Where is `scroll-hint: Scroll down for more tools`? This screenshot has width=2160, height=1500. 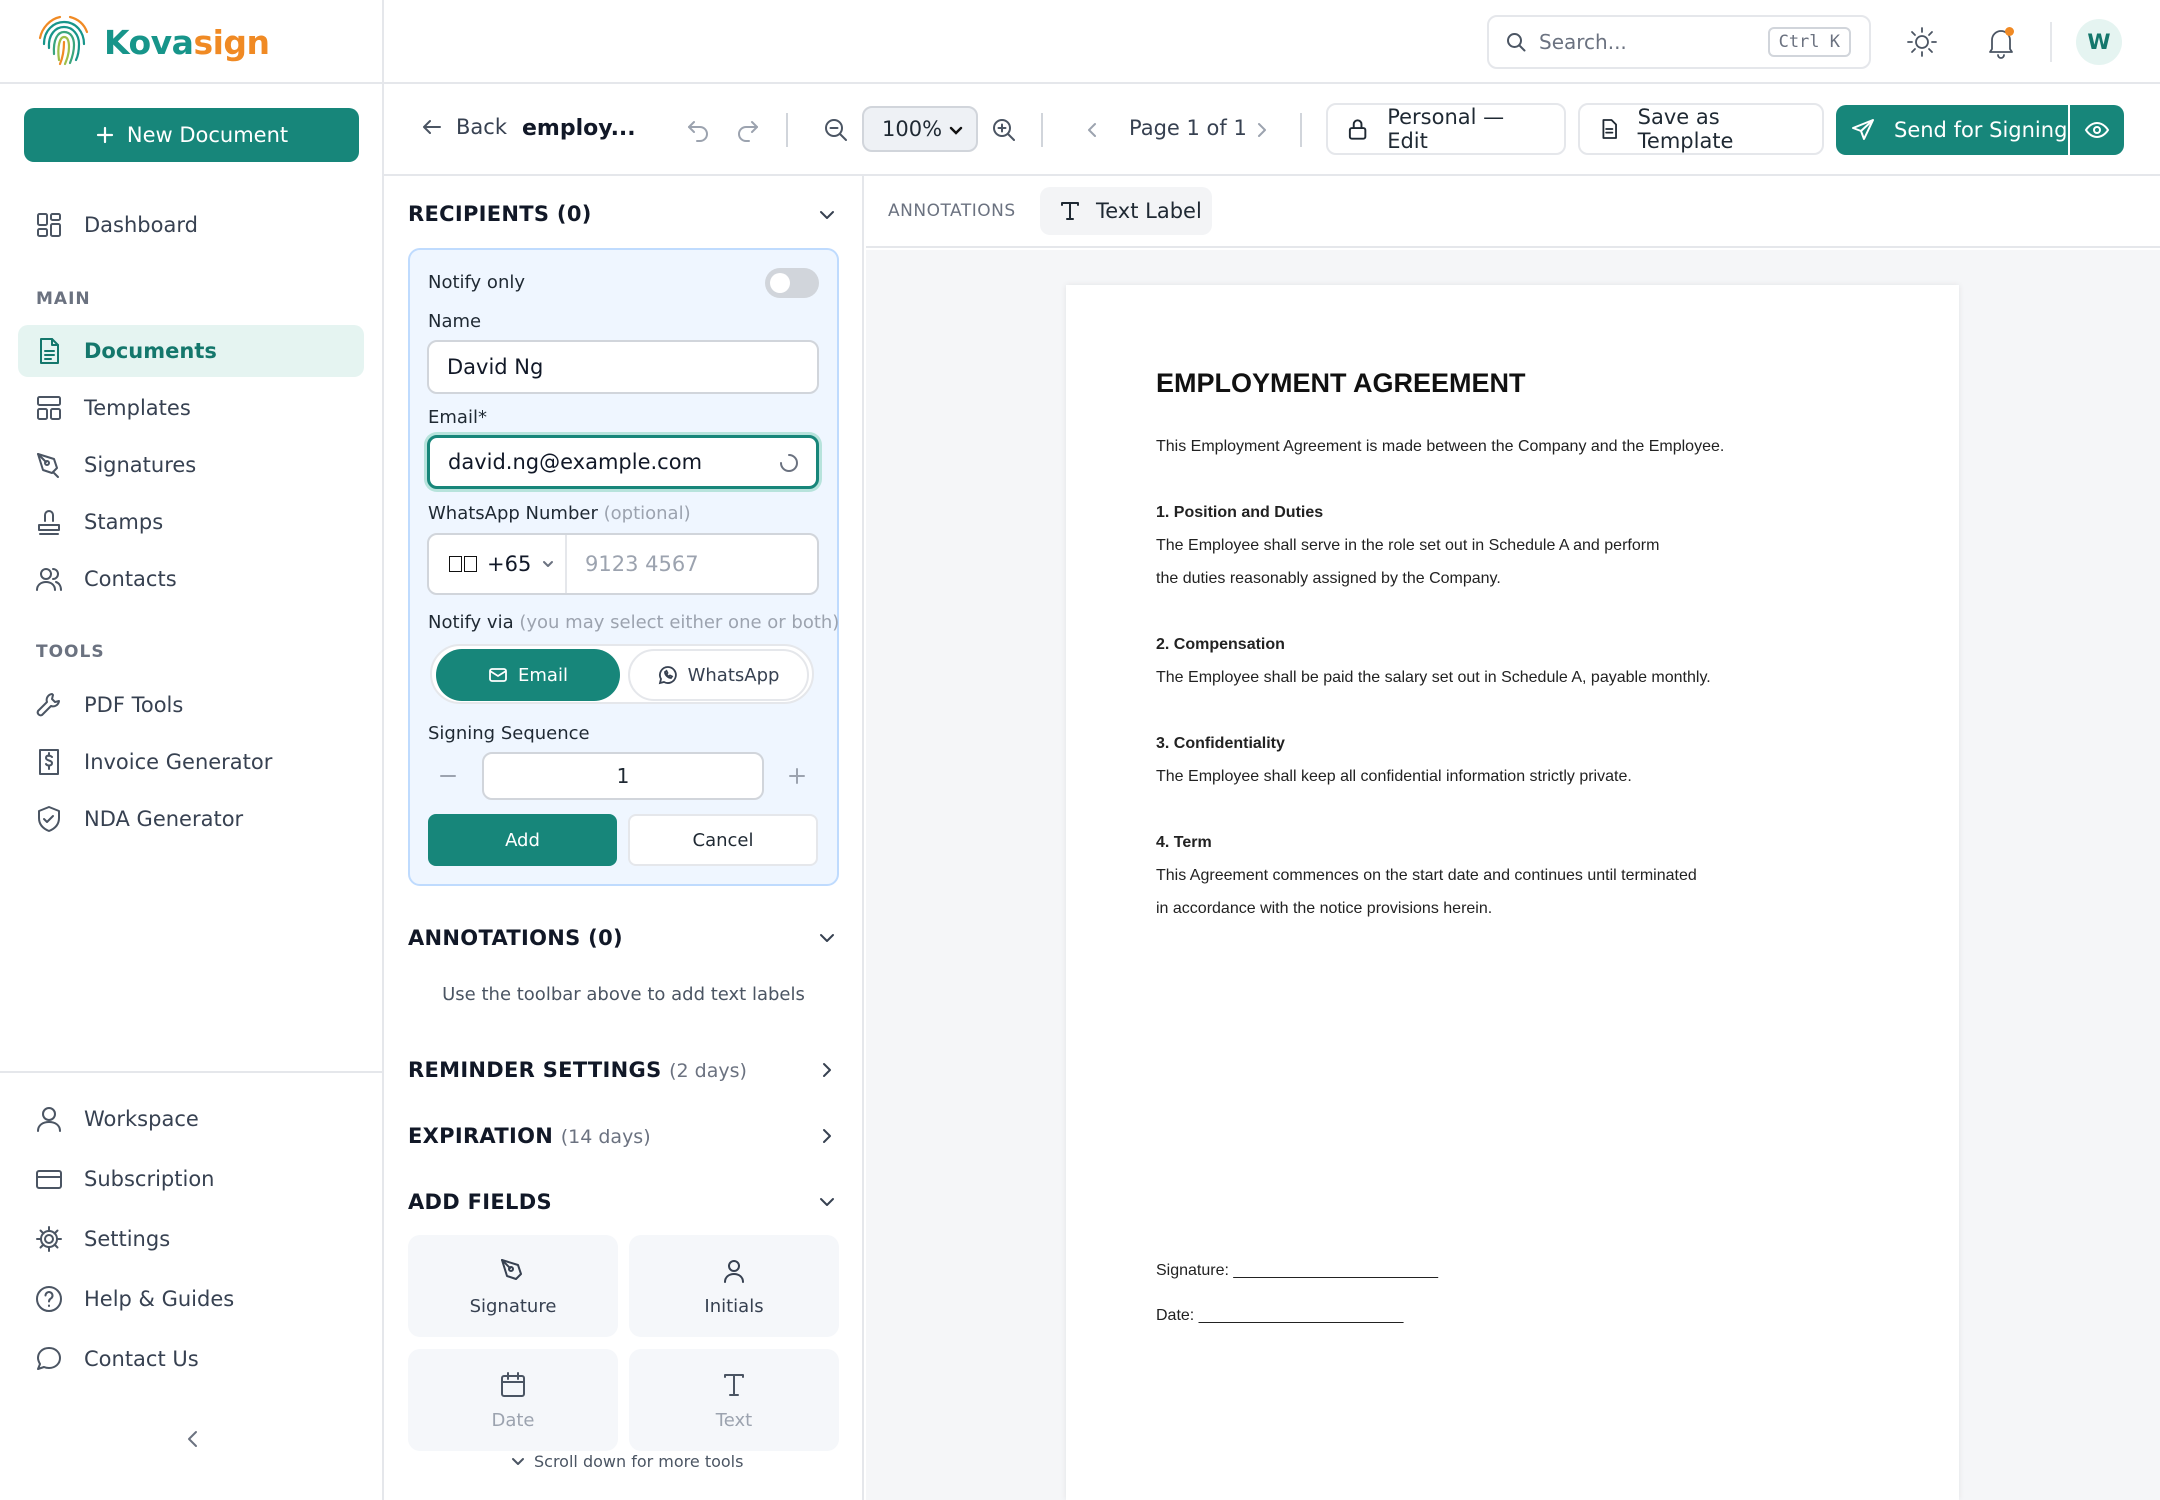 scroll-hint: Scroll down for more tools is located at coordinates (626, 1461).